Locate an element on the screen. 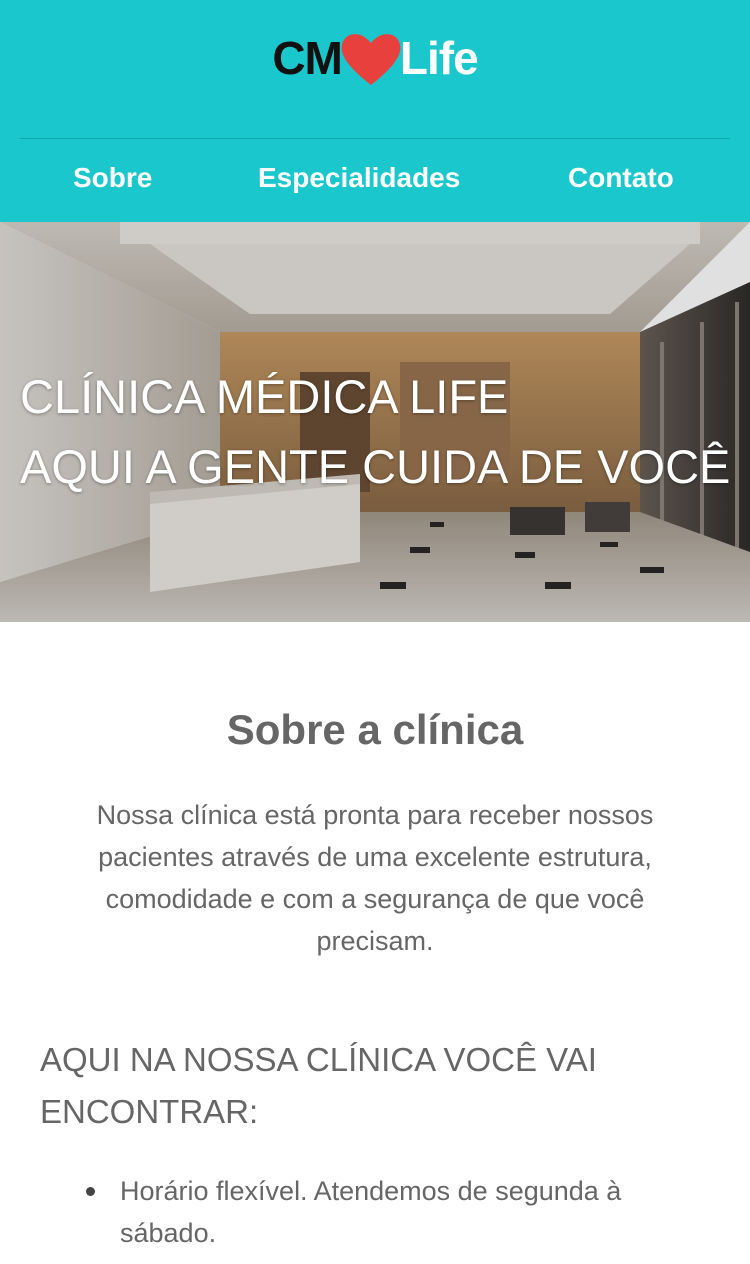 The height and width of the screenshot is (1264, 750). about-title: Sobre a clínica is located at coordinates (375, 729).